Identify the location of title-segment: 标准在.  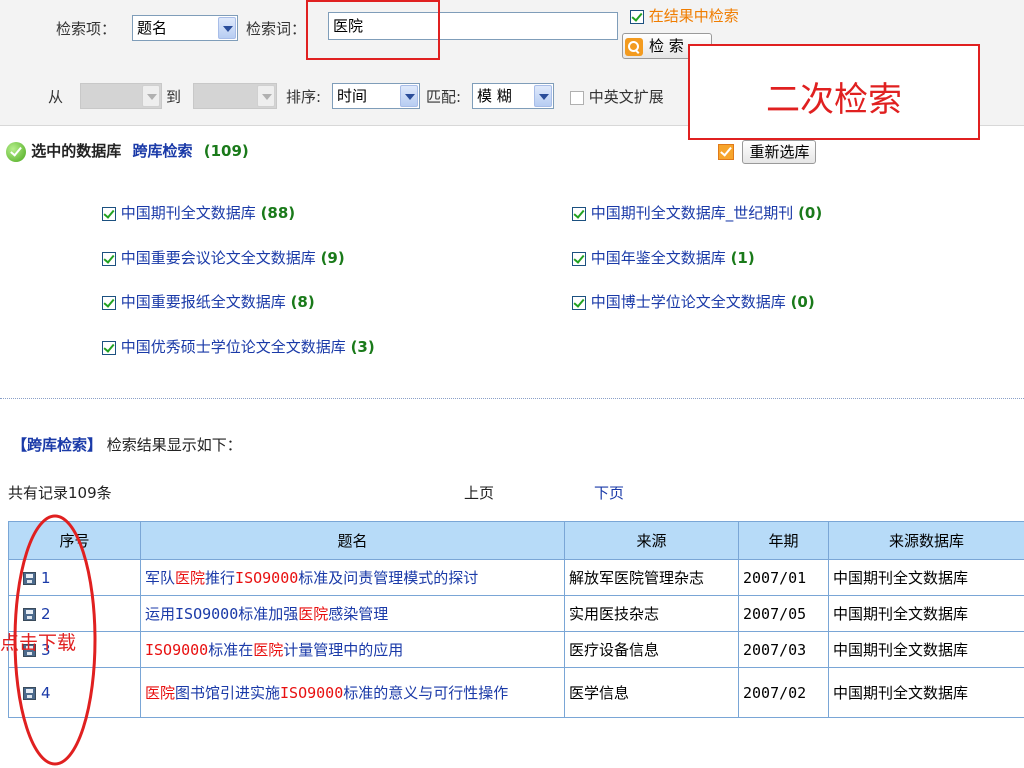
(231, 650).